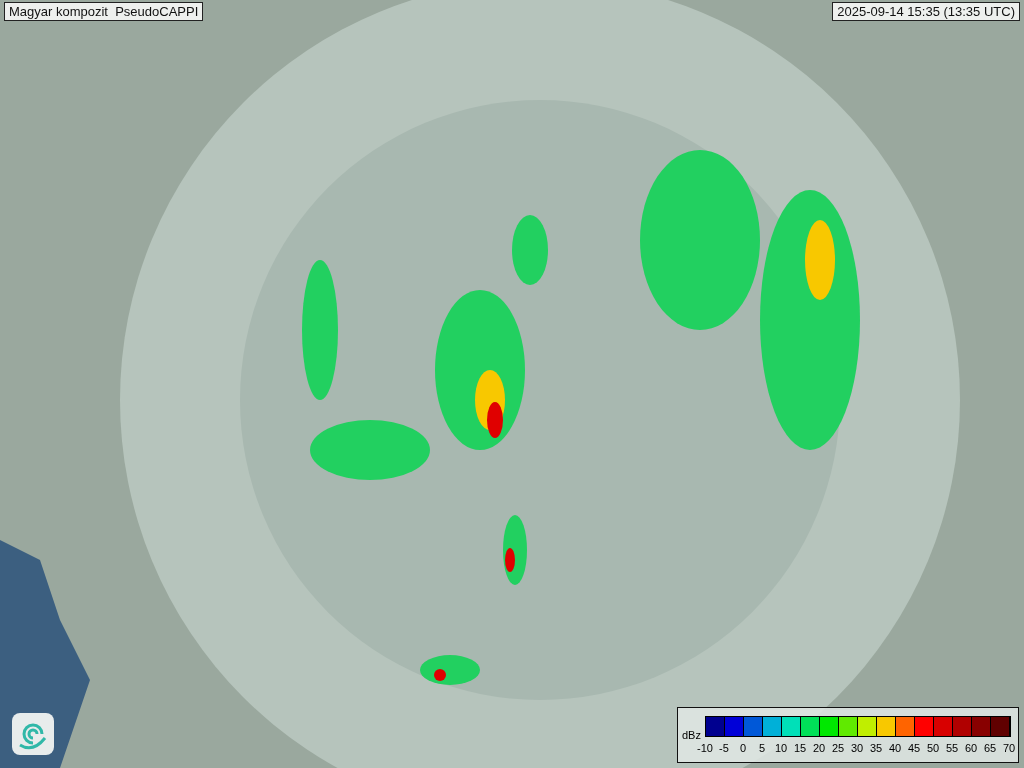 The height and width of the screenshot is (768, 1024). What do you see at coordinates (104, 11) in the screenshot?
I see `map-title: Magyar kompozit PseudoCAPPI` at bounding box center [104, 11].